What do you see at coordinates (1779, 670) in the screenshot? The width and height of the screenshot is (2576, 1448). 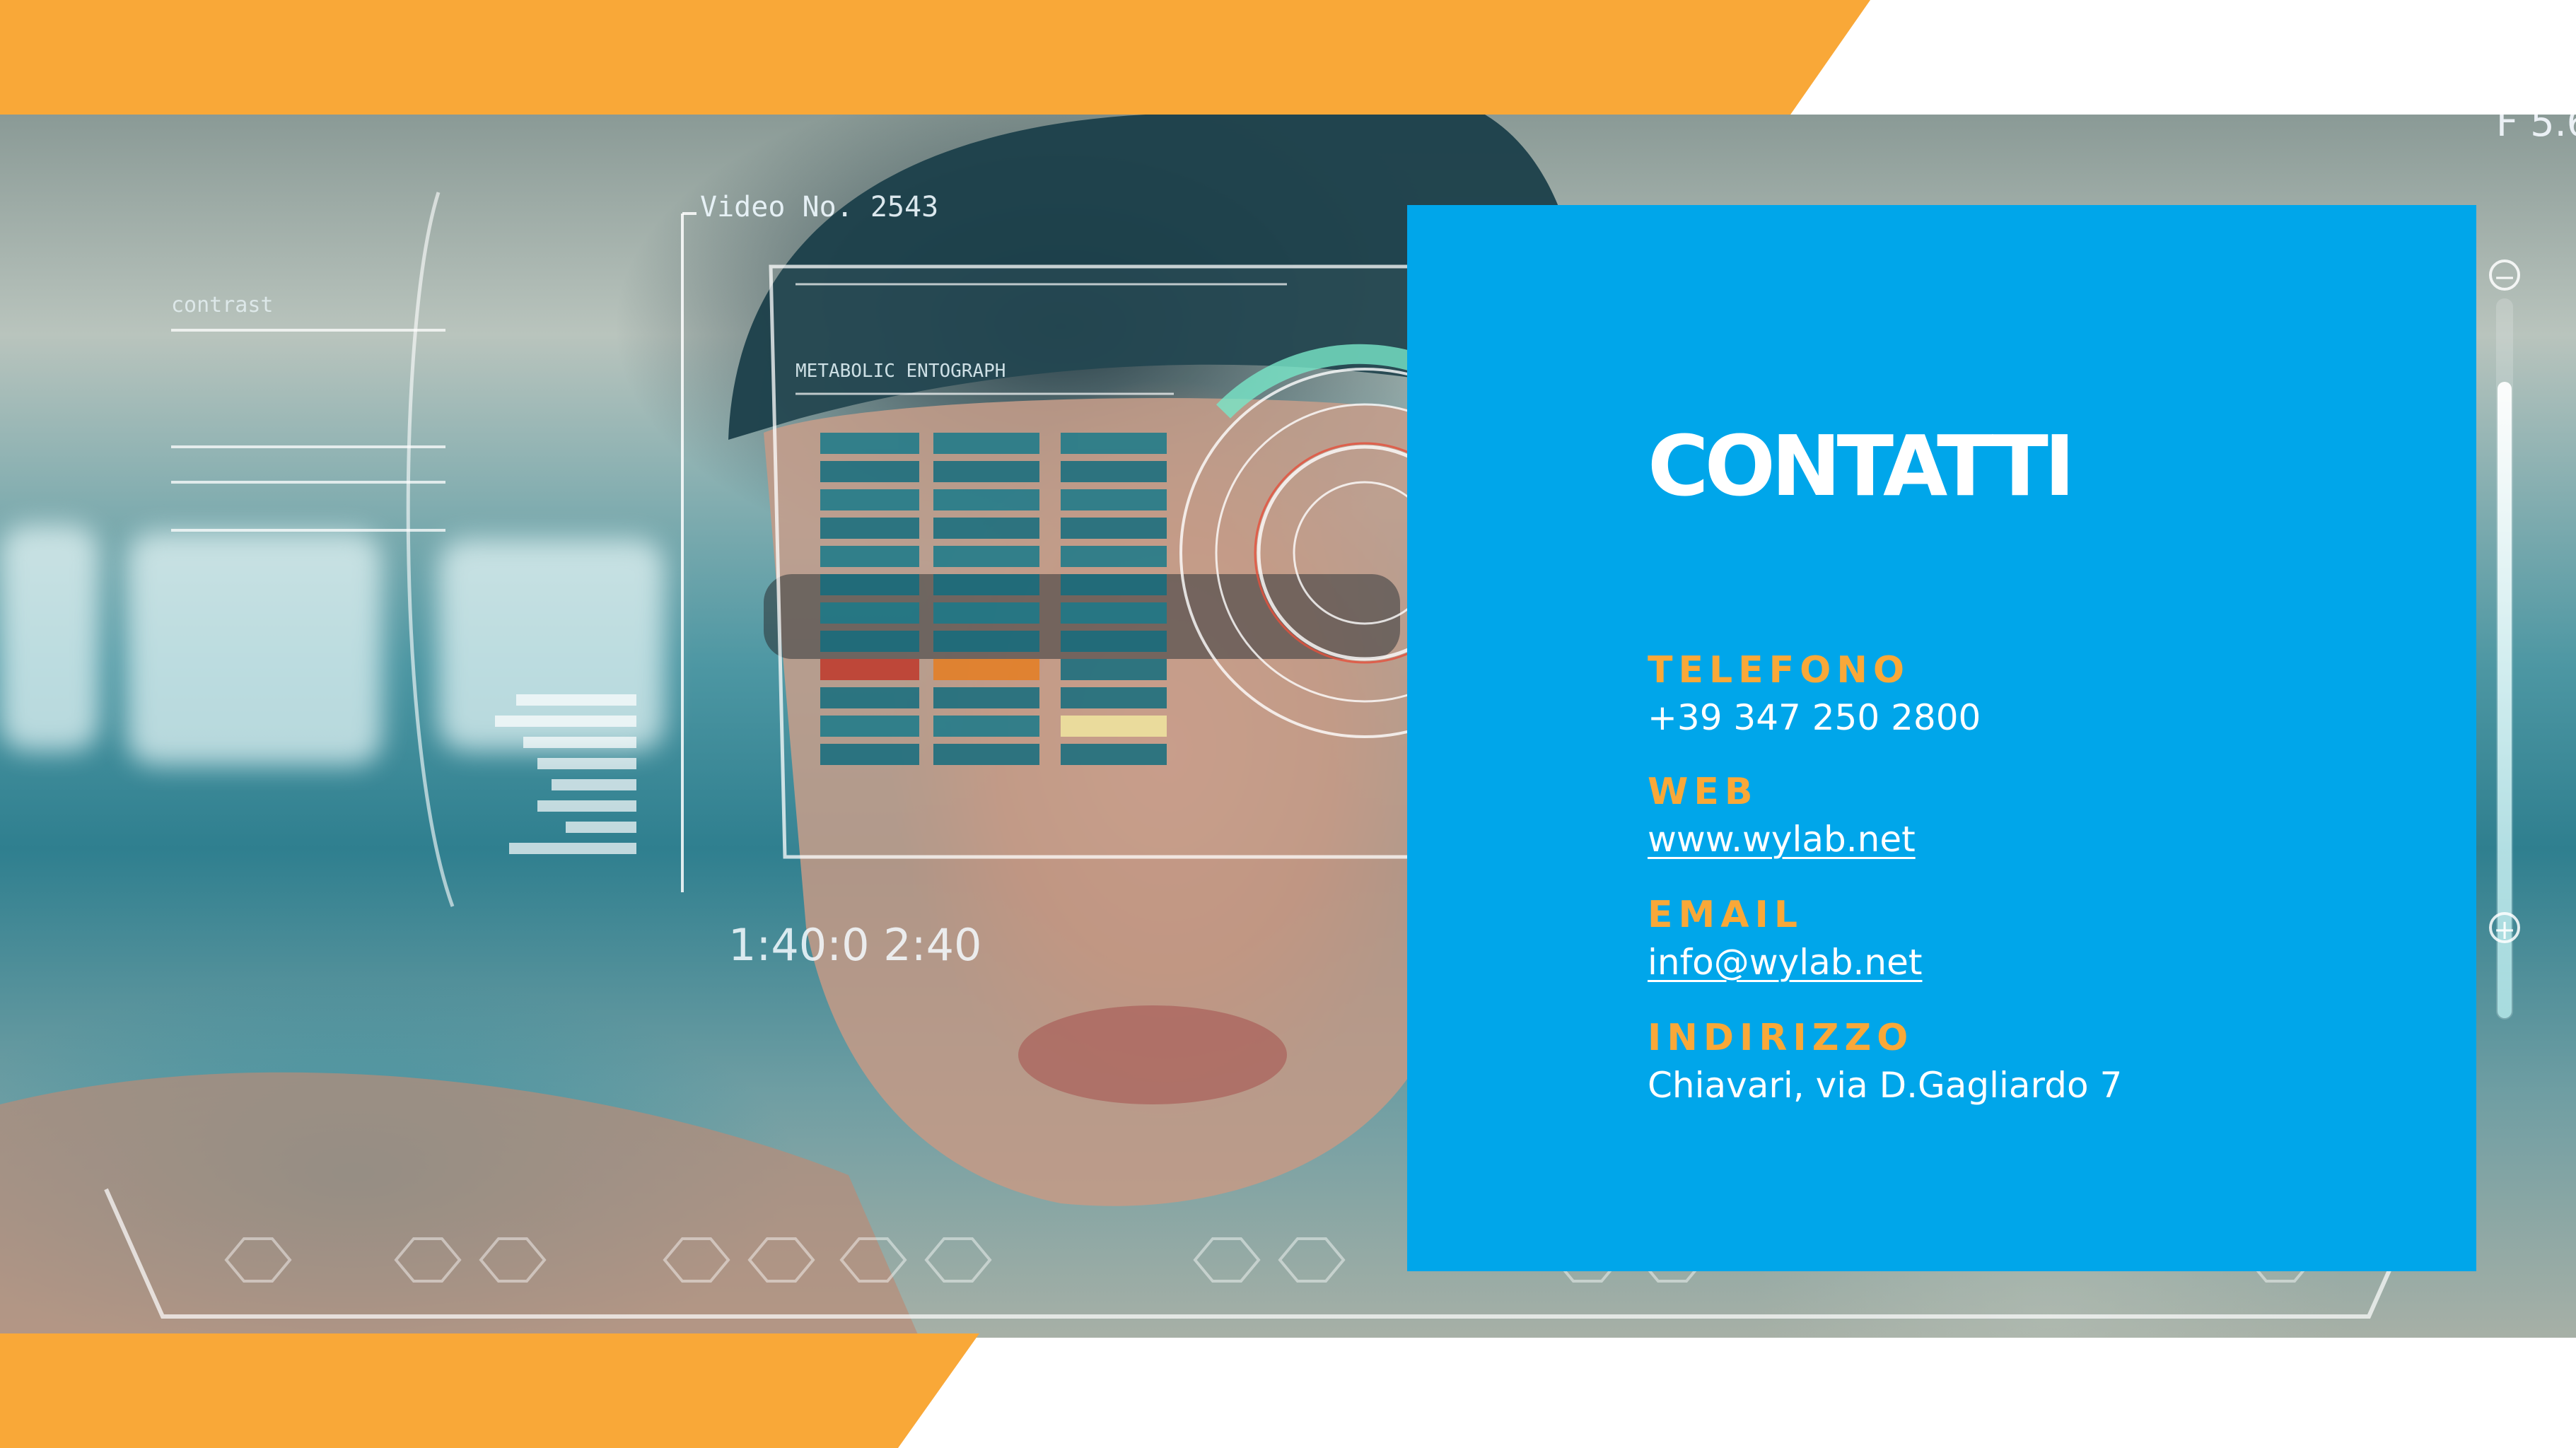 I see `phone-label: TELEFONO` at bounding box center [1779, 670].